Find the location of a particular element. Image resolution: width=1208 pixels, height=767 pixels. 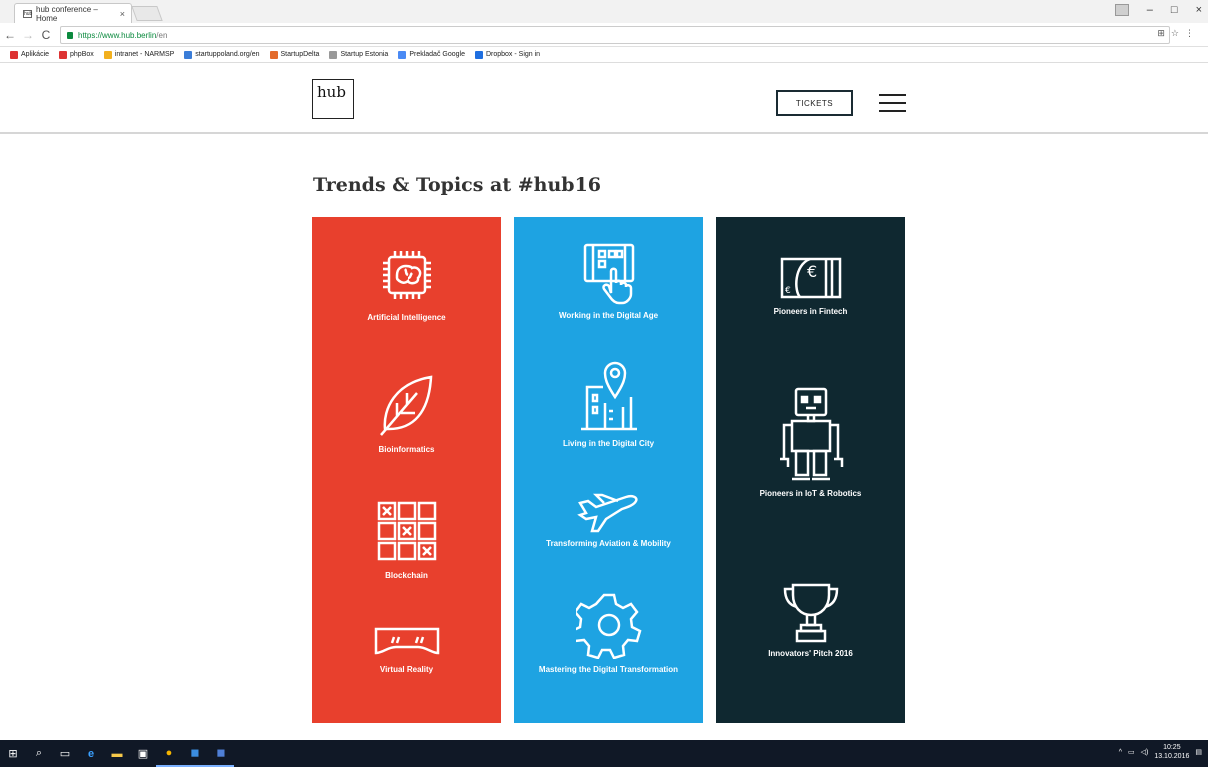

topic-label: Mastering the Digital Transformation is located at coordinates (608, 669).